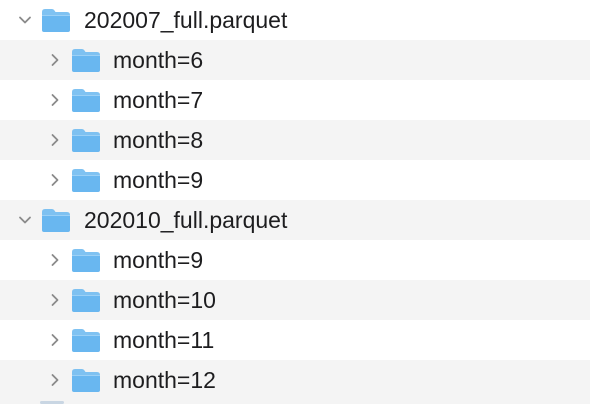  Describe the element at coordinates (158, 100) in the screenshot. I see `folder-name: month=7` at that location.